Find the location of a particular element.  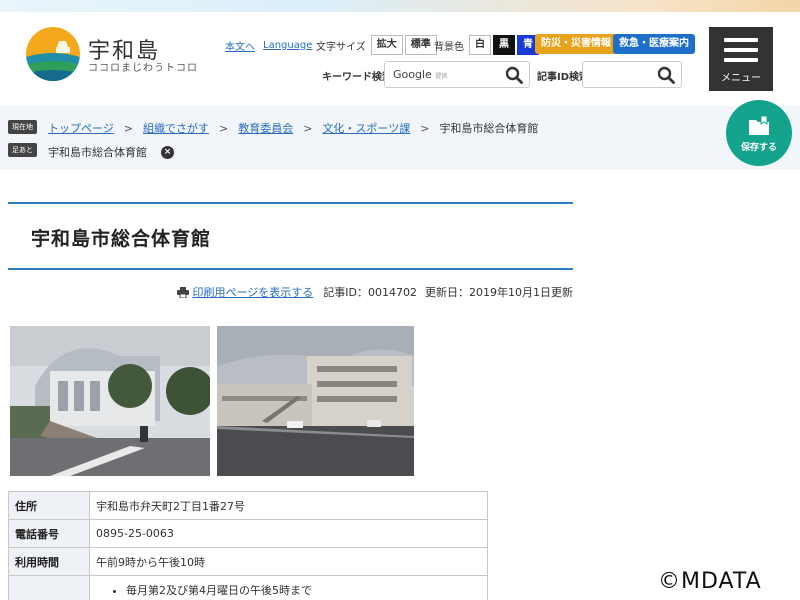

save-label: 保存する is located at coordinates (758, 148).